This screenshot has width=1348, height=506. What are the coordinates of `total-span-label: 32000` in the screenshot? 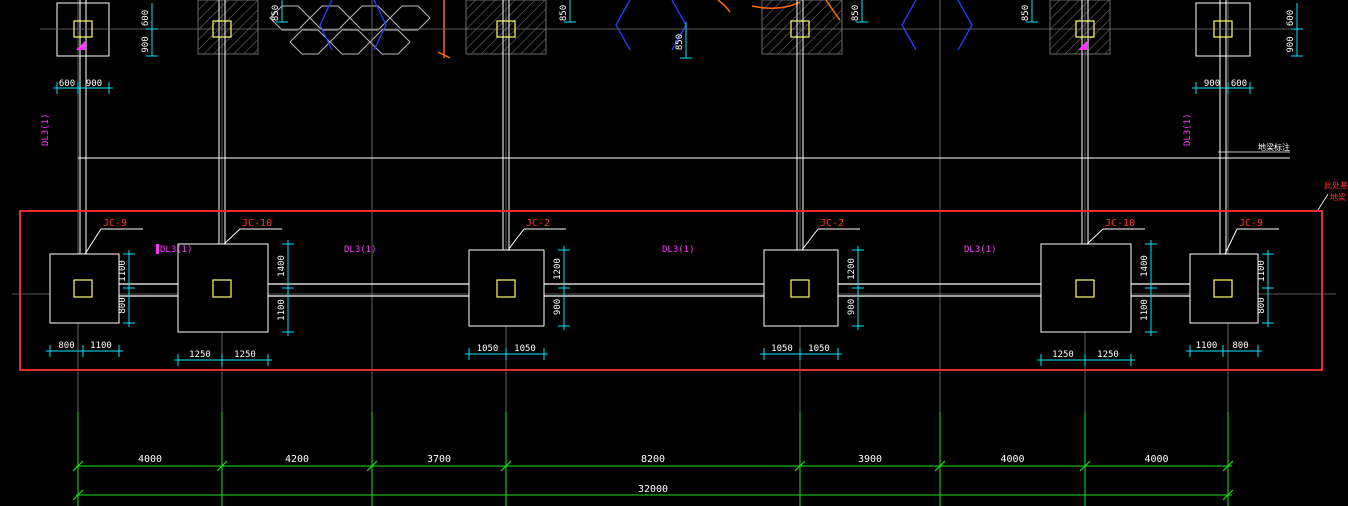 It's located at (653, 489).